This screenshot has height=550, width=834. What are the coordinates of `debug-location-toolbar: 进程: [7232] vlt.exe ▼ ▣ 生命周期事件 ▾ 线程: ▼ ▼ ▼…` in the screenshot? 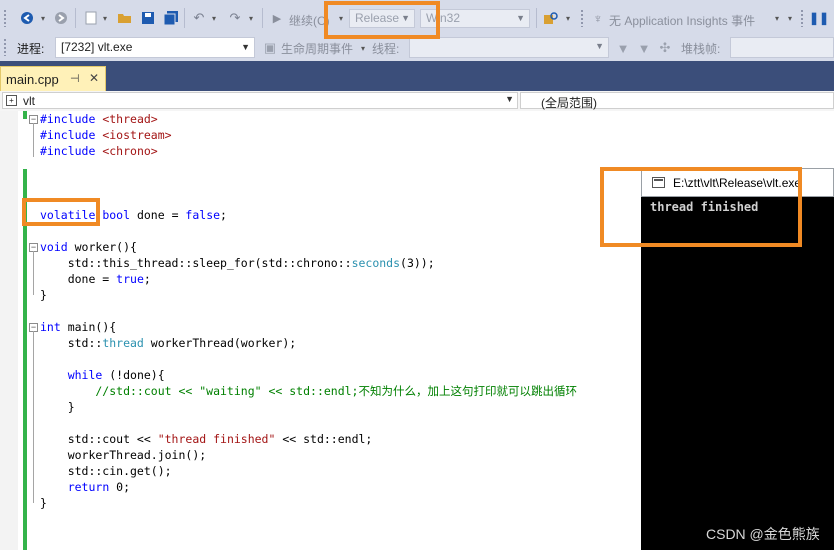 It's located at (417, 47).